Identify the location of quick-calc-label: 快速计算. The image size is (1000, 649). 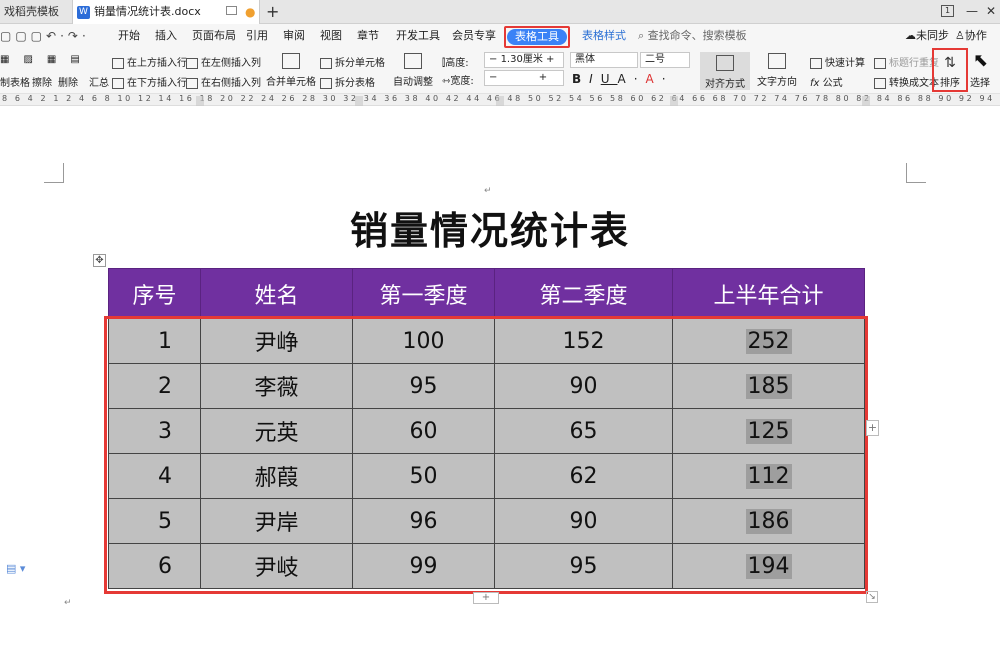
(845, 63).